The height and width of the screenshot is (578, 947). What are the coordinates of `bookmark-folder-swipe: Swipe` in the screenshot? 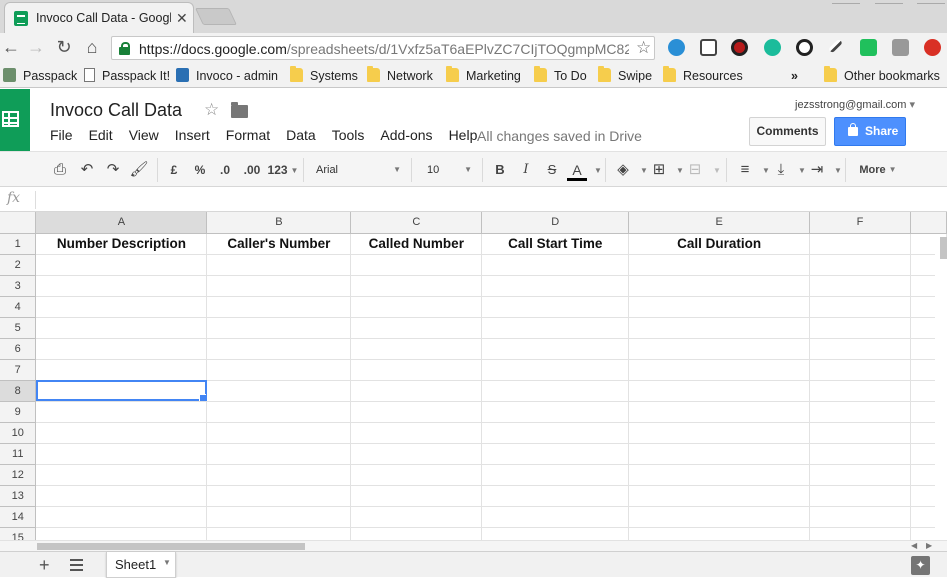 It's located at (625, 75).